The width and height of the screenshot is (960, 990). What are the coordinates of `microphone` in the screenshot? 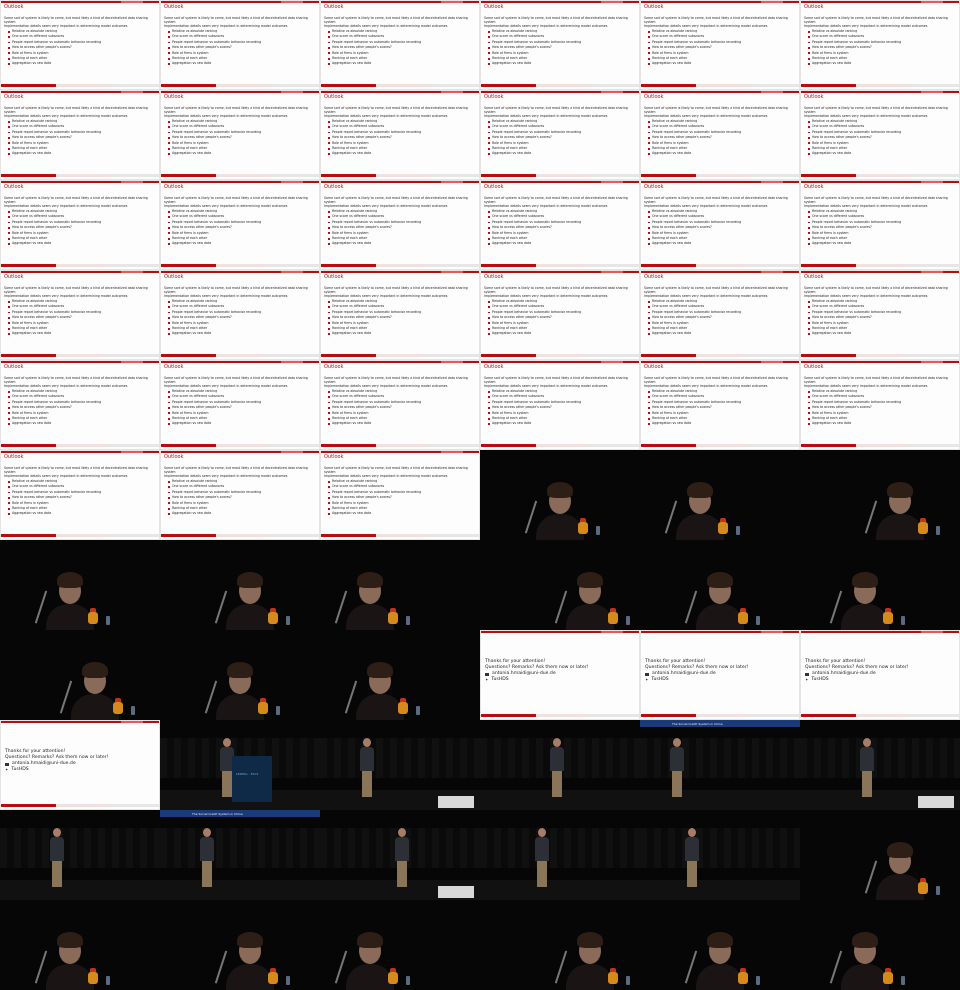 It's located at (560, 607).